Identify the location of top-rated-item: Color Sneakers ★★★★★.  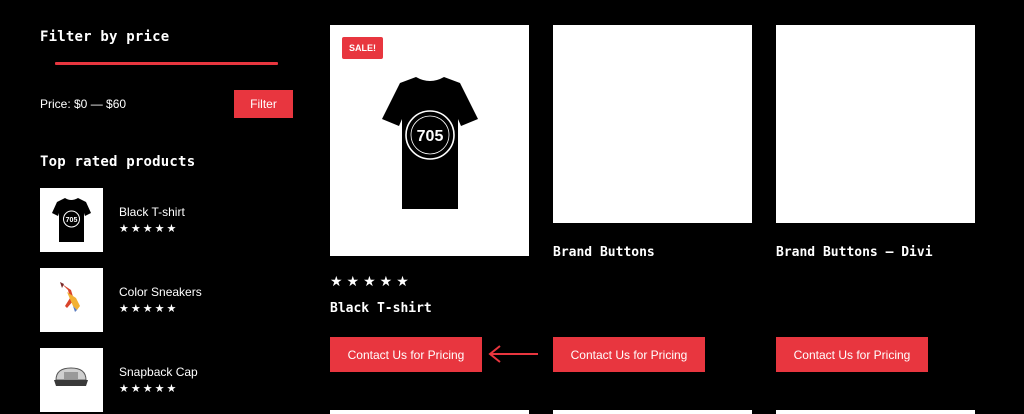
(170, 300).